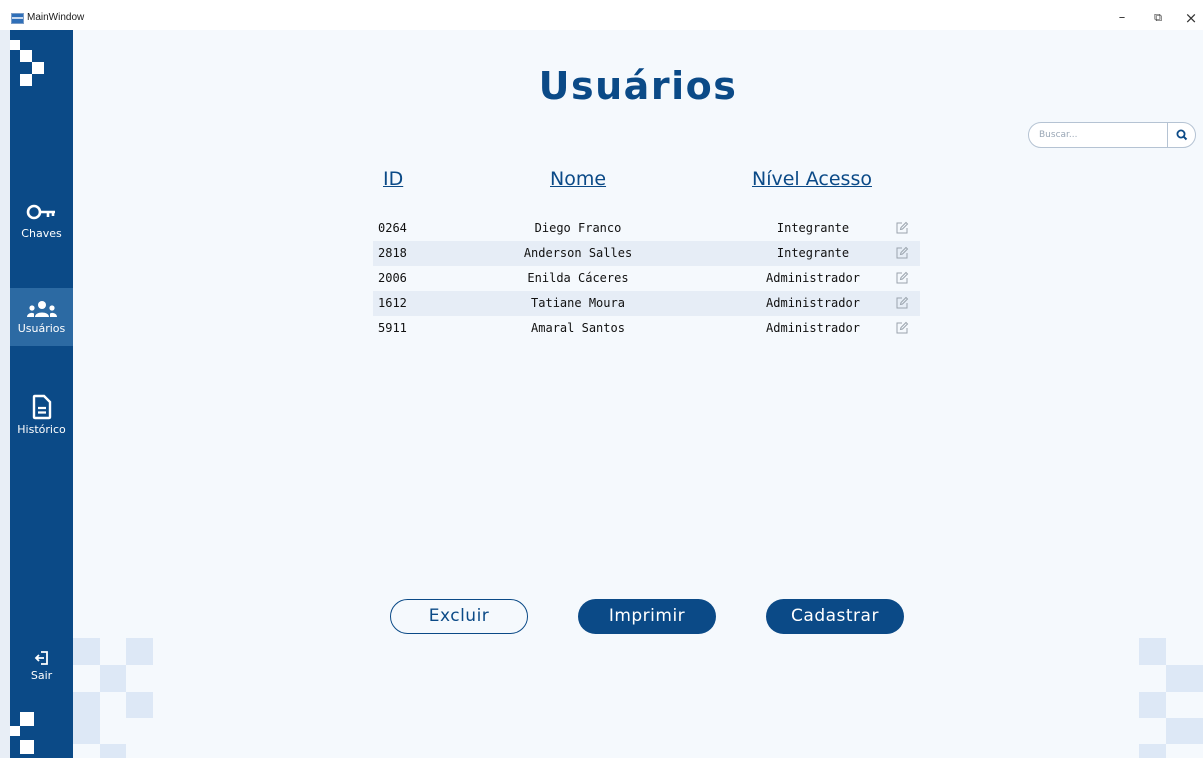 This screenshot has height=758, width=1203. I want to click on search-box, so click(1112, 135).